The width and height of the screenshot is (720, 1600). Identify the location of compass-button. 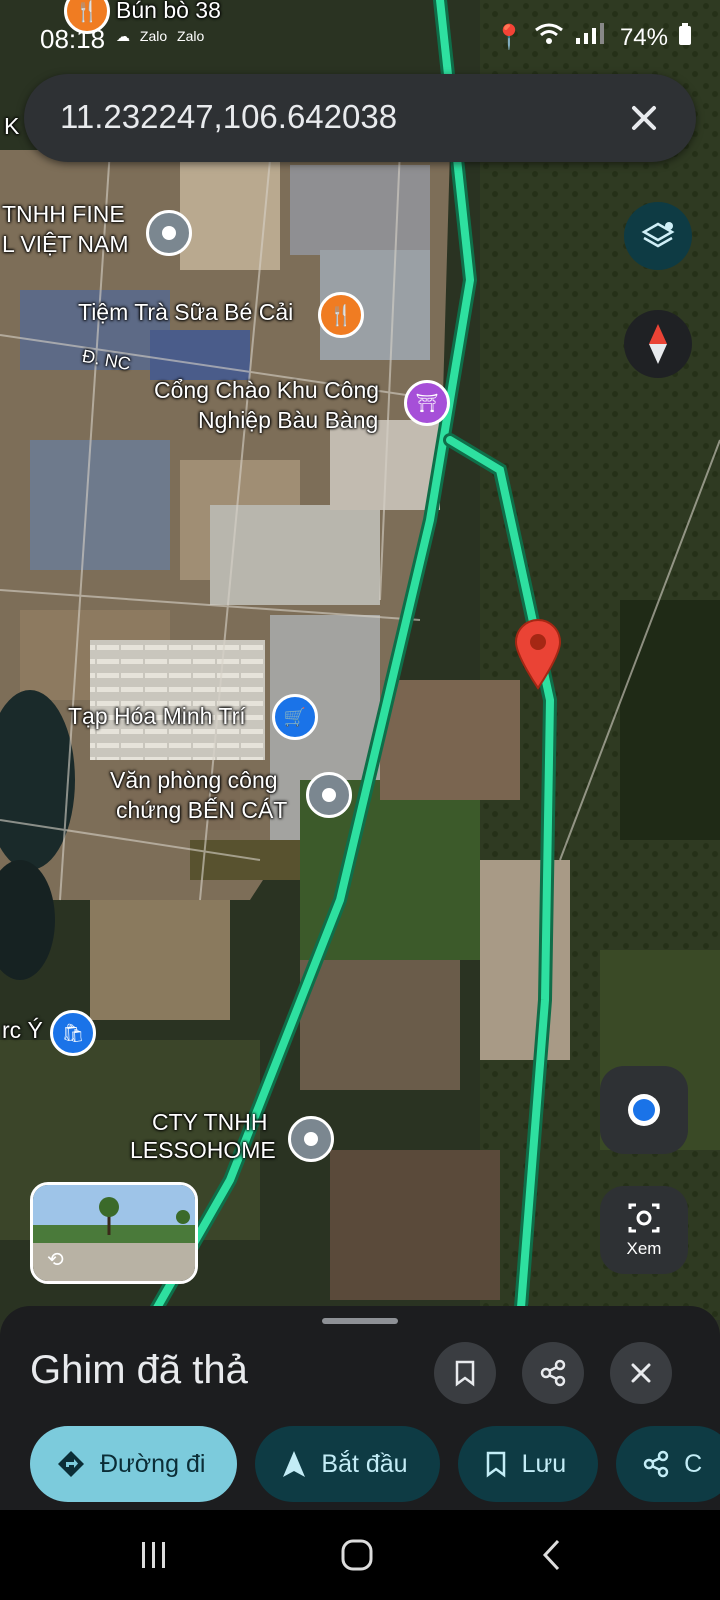
(658, 344).